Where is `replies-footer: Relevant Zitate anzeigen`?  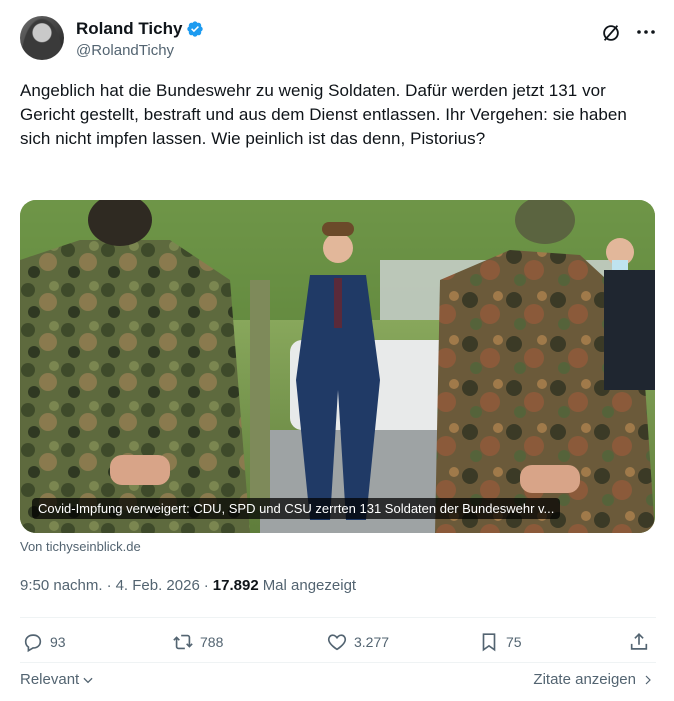 replies-footer: Relevant Zitate anzeigen is located at coordinates (338, 681).